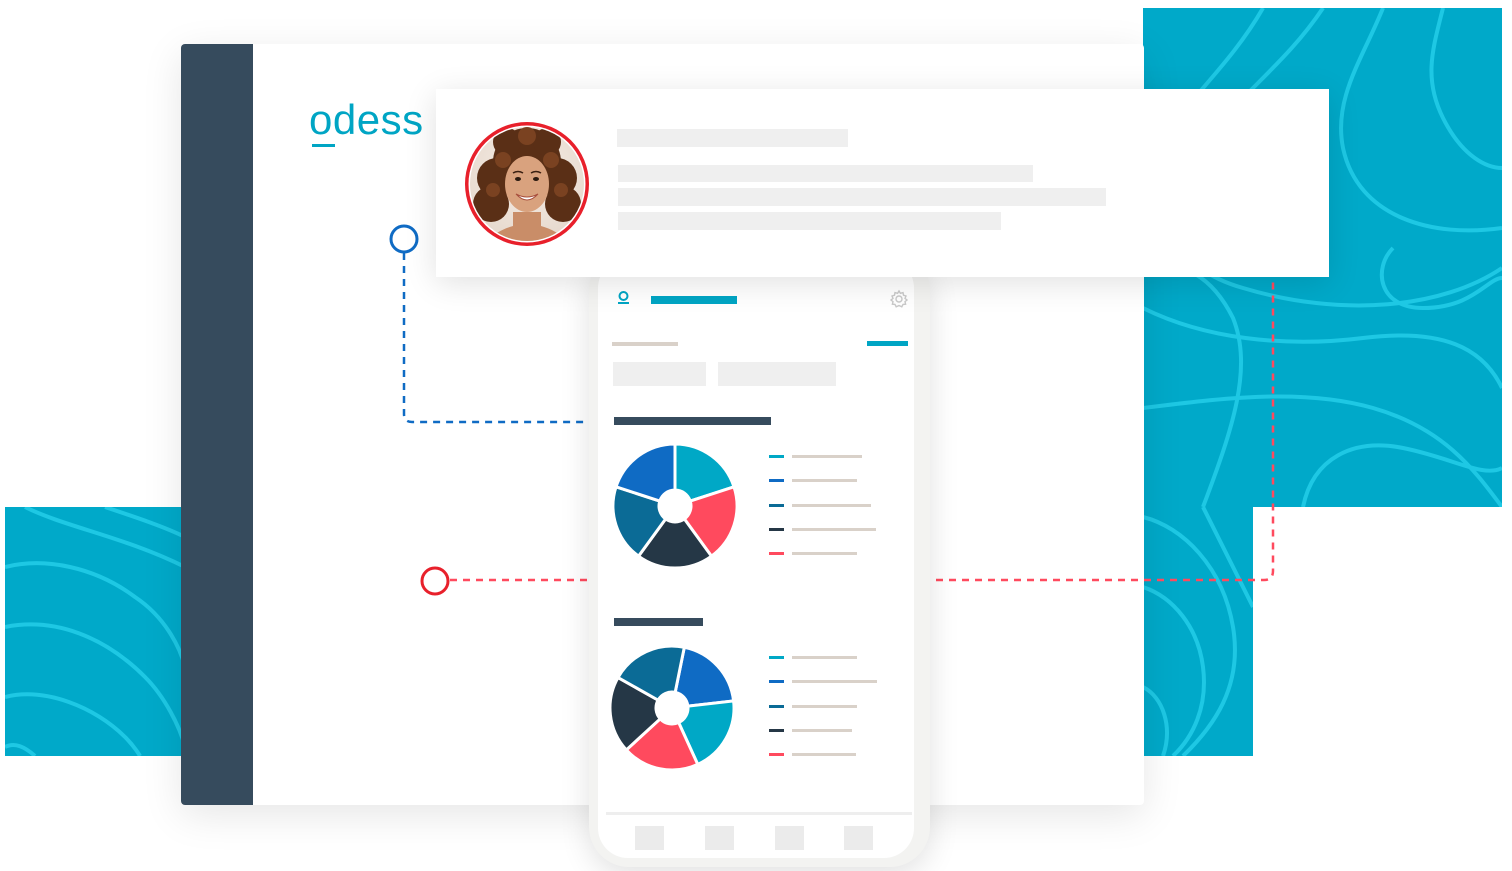  Describe the element at coordinates (623, 297) in the screenshot. I see `odessa-o-icon` at that location.